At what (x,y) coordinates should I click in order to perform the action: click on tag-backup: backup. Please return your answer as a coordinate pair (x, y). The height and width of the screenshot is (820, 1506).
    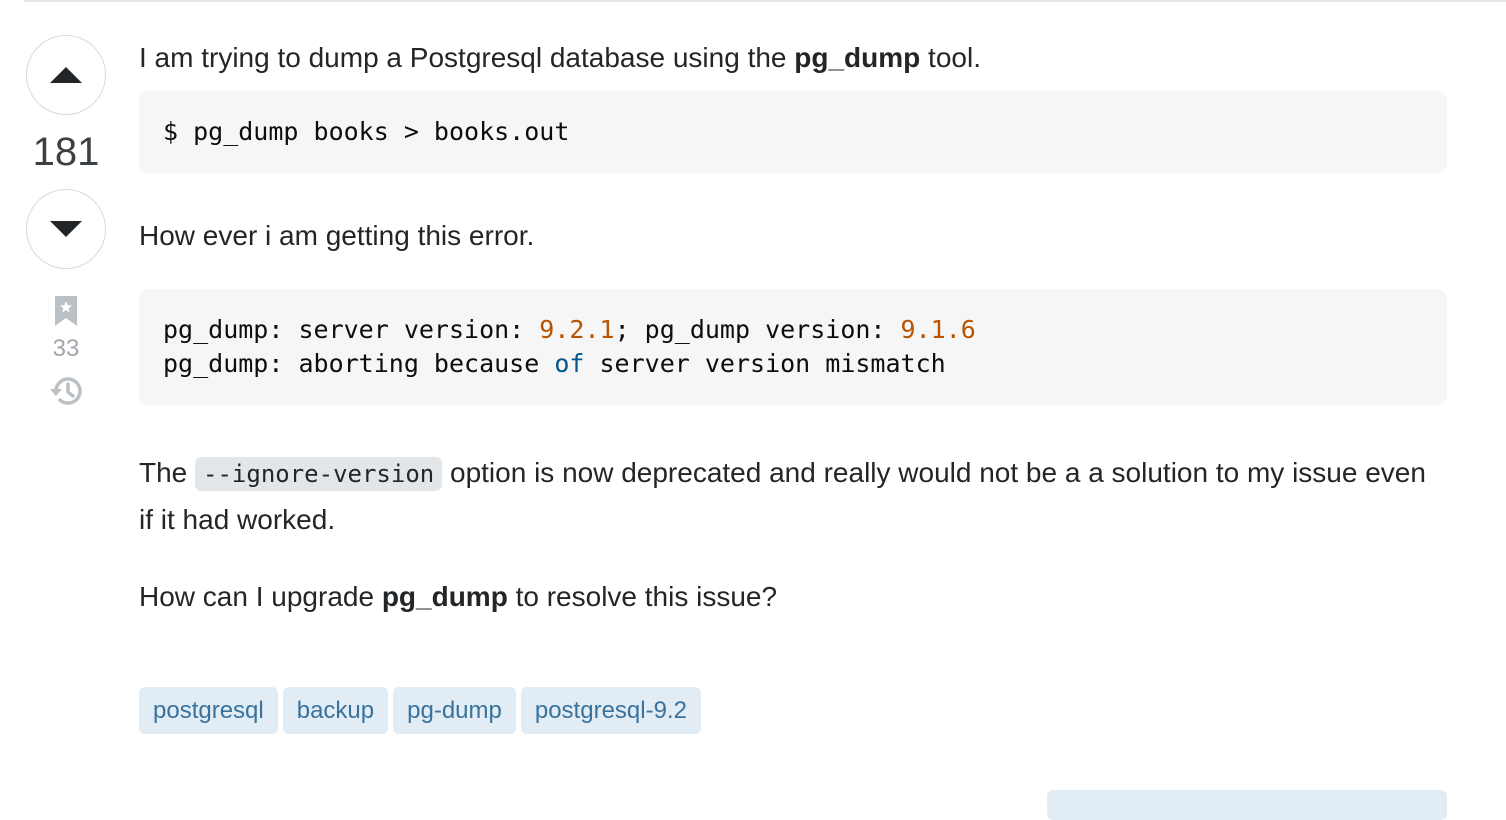
    Looking at the image, I should click on (335, 710).